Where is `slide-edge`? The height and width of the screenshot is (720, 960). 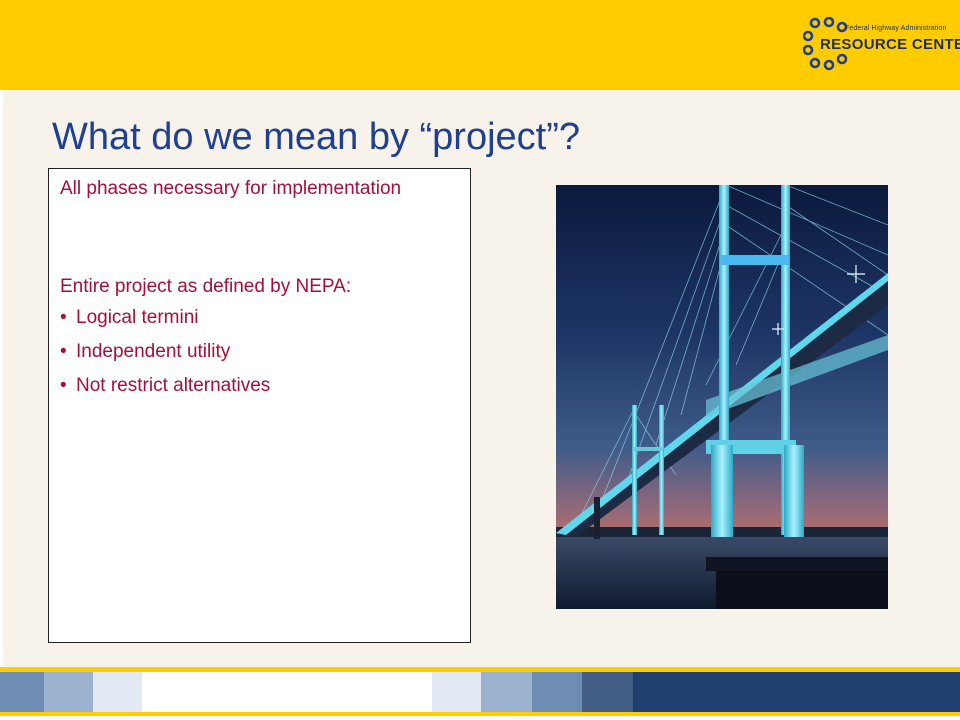 slide-edge is located at coordinates (1, 378).